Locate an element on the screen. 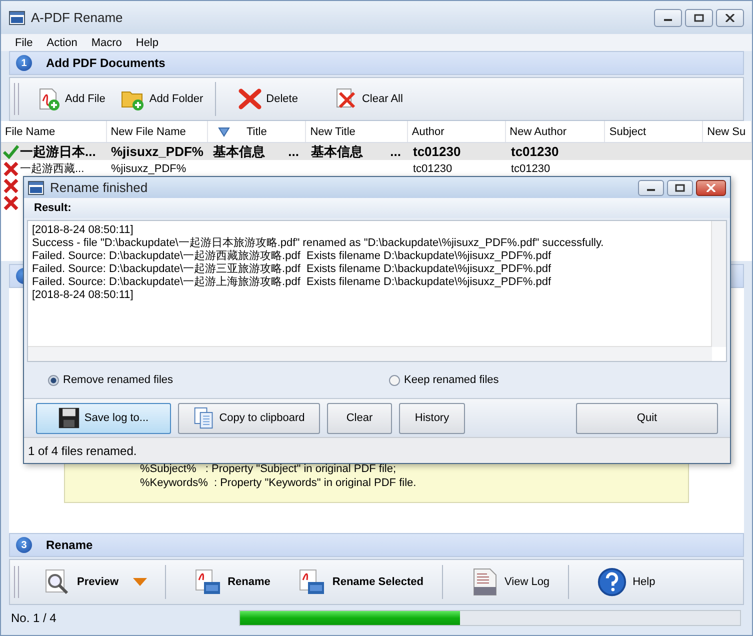 This screenshot has height=636, width=753. clear-icon is located at coordinates (346, 99).